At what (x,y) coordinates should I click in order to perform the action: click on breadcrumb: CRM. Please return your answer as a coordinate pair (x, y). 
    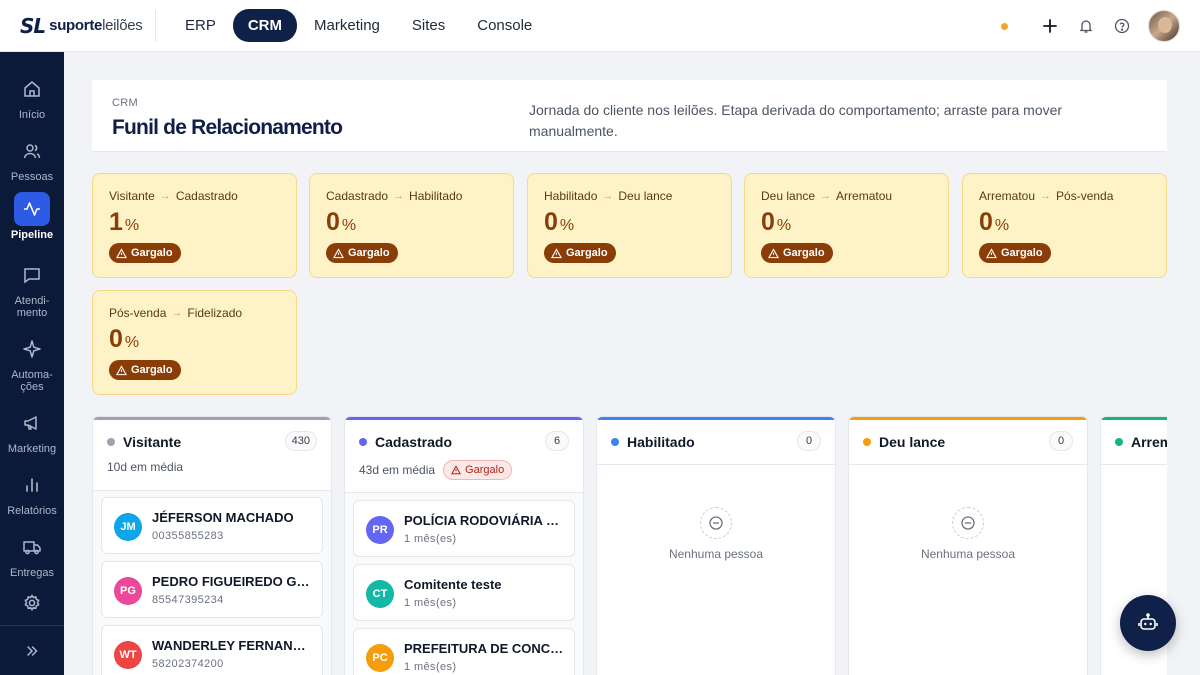
    Looking at the image, I should click on (125, 103).